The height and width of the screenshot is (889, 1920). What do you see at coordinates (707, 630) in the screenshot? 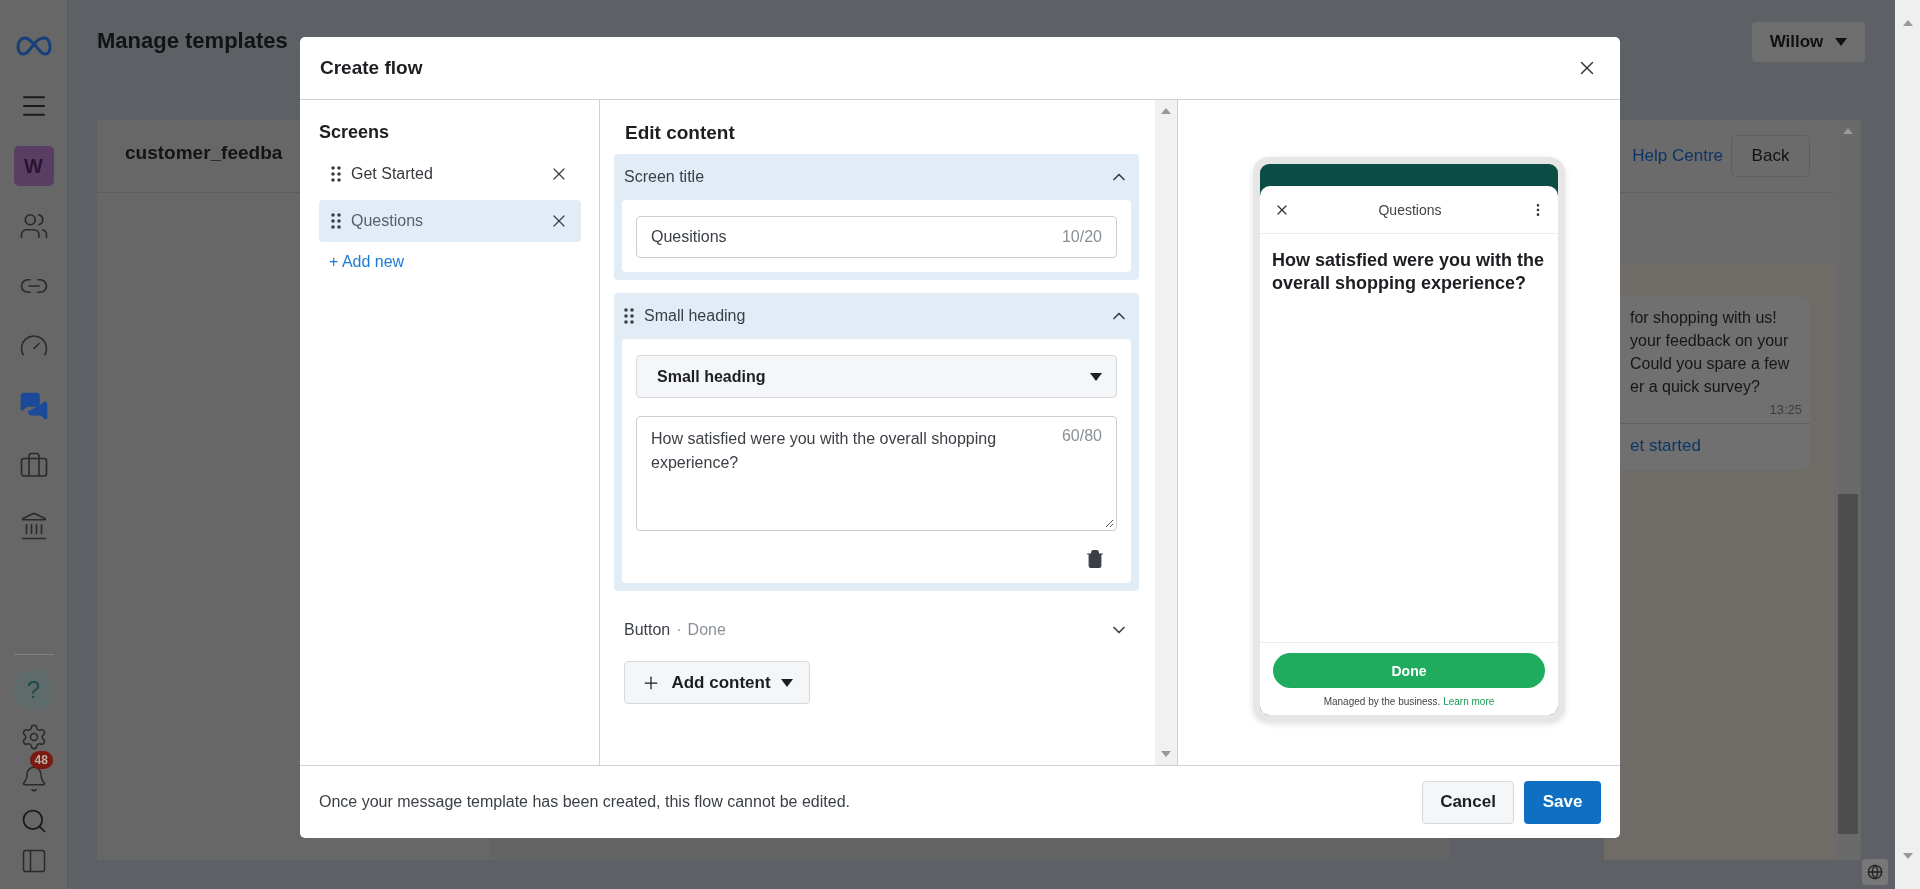
I see `section-status: Done` at bounding box center [707, 630].